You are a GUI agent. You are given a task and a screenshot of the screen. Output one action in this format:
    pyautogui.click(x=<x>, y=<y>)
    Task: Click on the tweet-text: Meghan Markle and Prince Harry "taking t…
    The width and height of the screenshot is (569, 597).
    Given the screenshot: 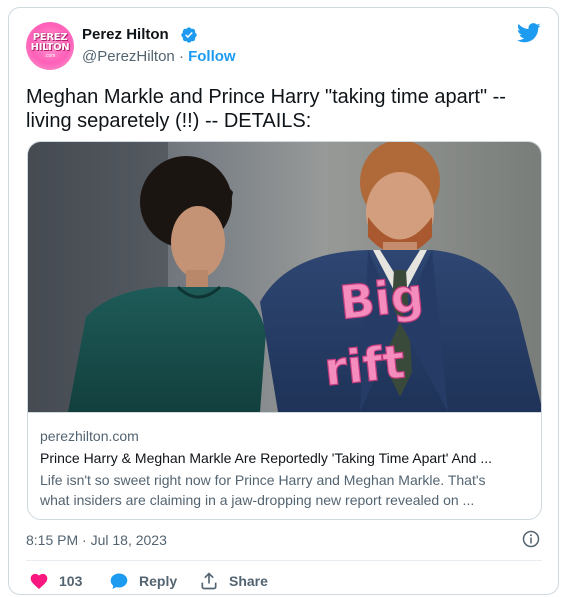 What is the action you would take?
    pyautogui.click(x=286, y=109)
    